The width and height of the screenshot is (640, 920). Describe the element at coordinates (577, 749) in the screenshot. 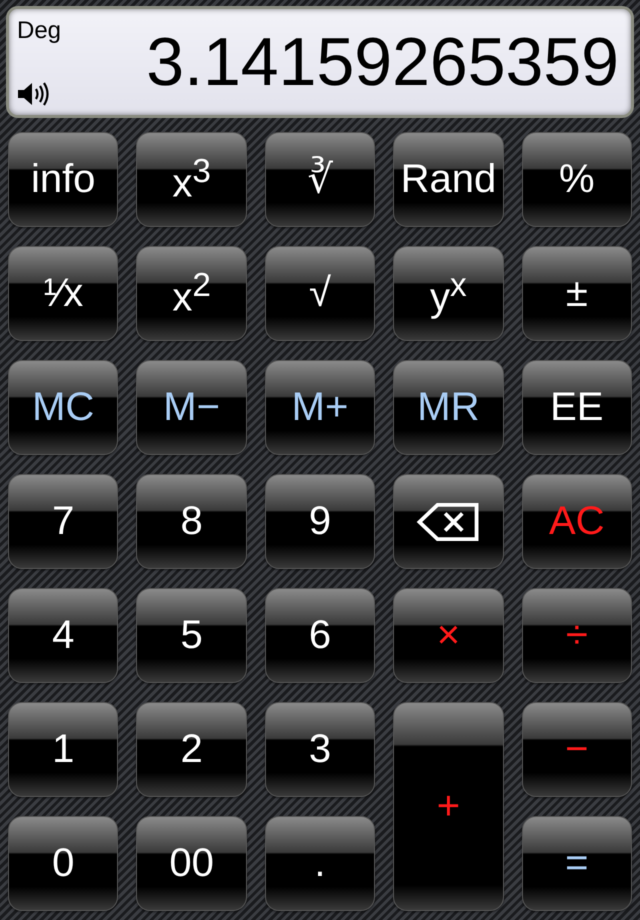

I see `calculator-key: −` at that location.